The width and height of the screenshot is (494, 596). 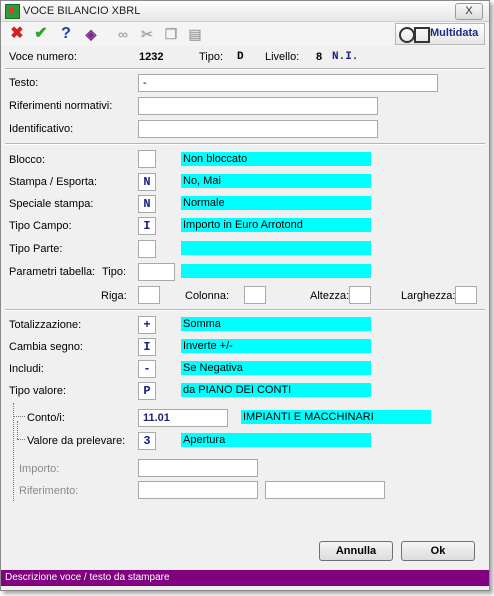 I want to click on cambia-segno-description: Inverte +/-, so click(x=276, y=346).